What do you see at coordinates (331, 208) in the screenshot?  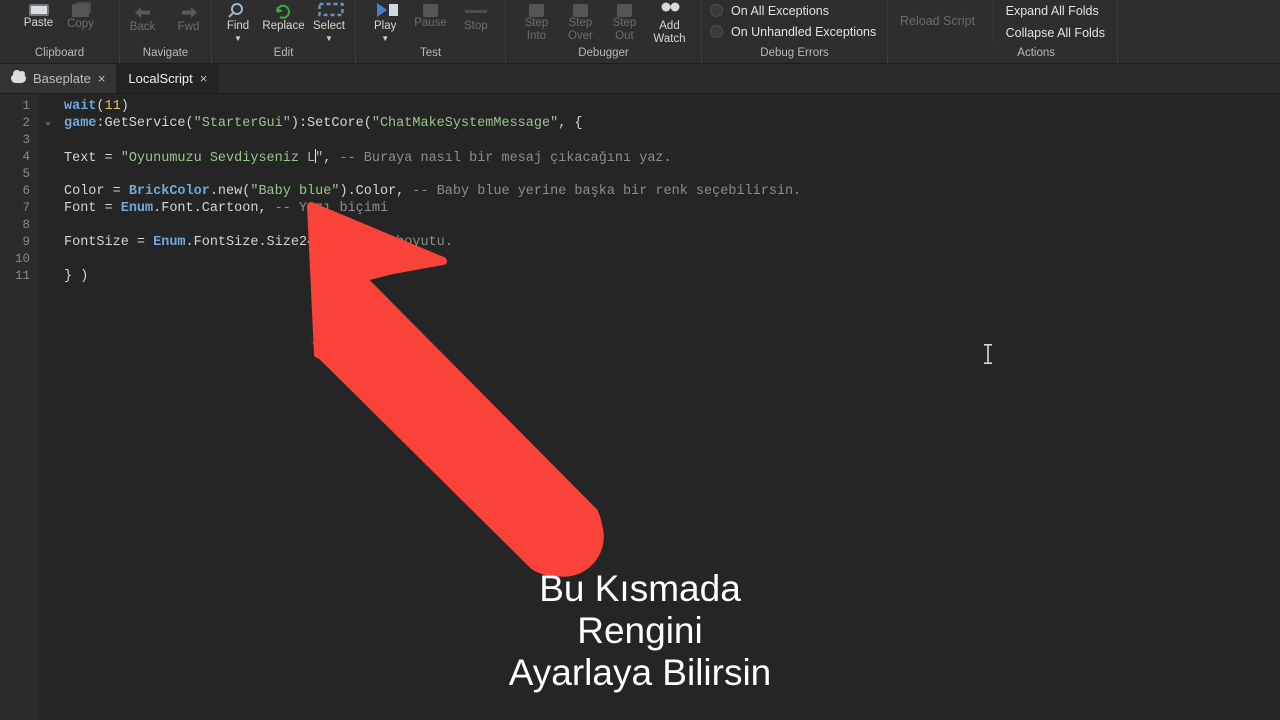 I see `code-token: -- Yazı biçimi` at bounding box center [331, 208].